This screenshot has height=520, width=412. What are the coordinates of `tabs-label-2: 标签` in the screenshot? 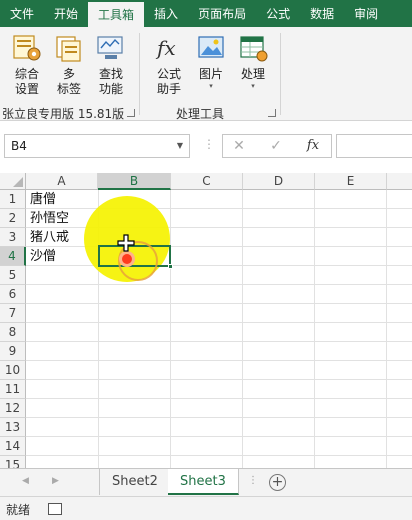 It's located at (68, 89).